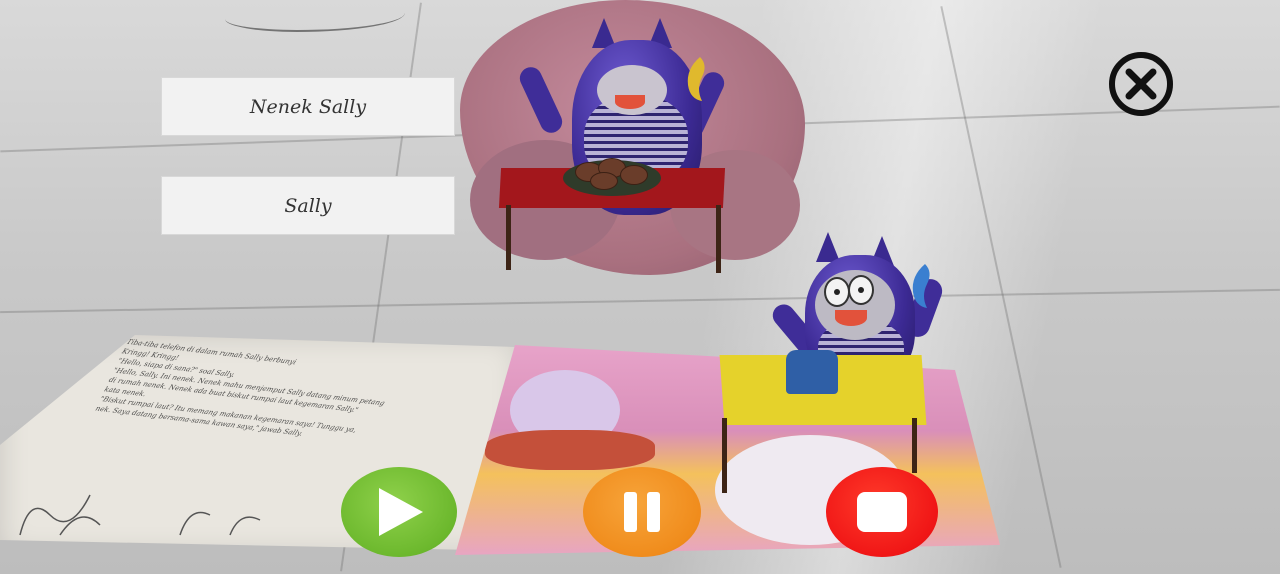 The height and width of the screenshot is (574, 1280). I want to click on seaweed-illustration, so click(140, 515).